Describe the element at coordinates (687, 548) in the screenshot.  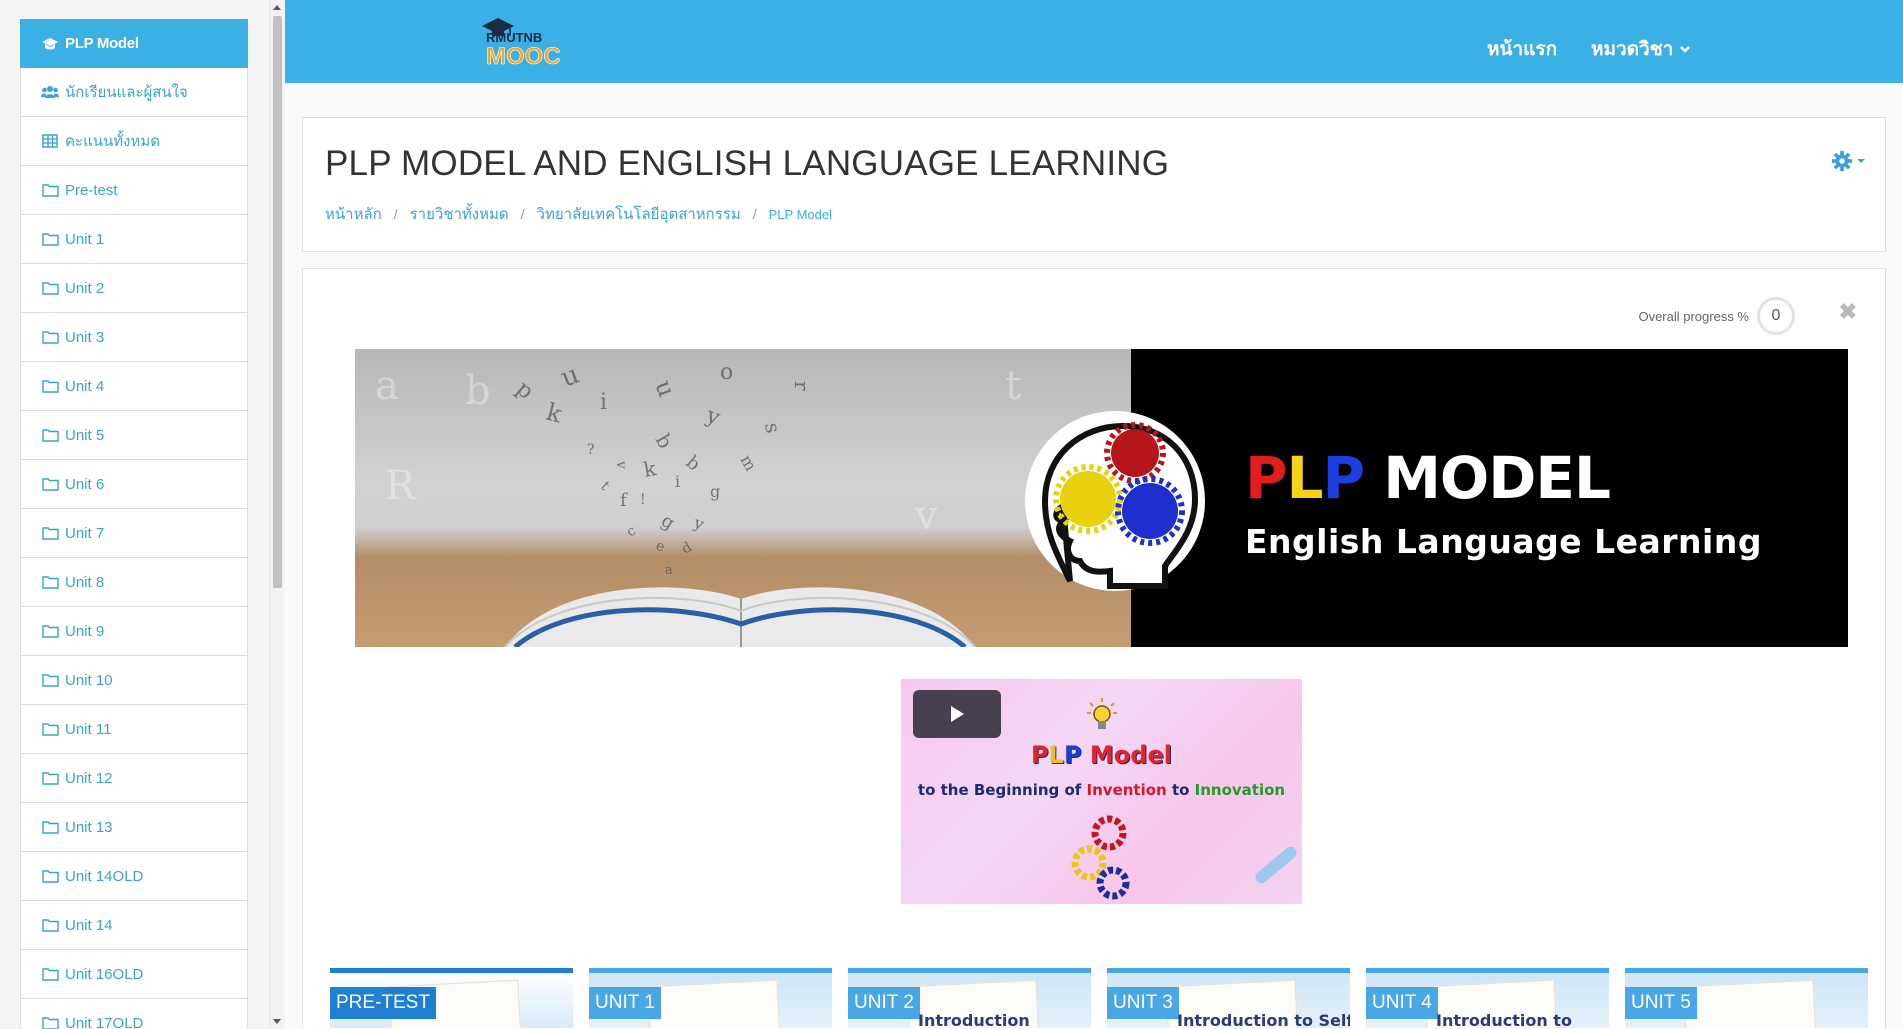
I see `svg-text: d` at that location.